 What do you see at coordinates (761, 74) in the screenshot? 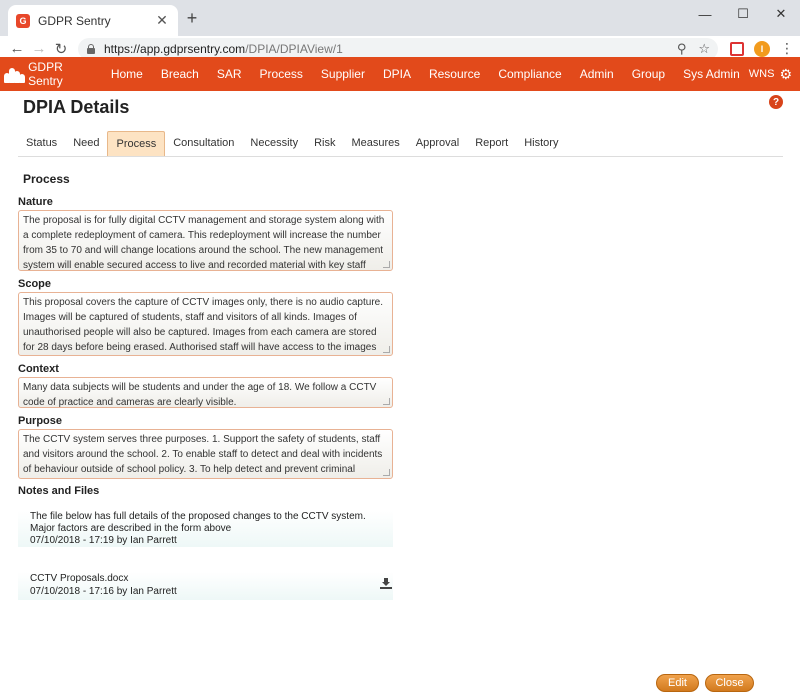
I see `user-initials: WNS` at bounding box center [761, 74].